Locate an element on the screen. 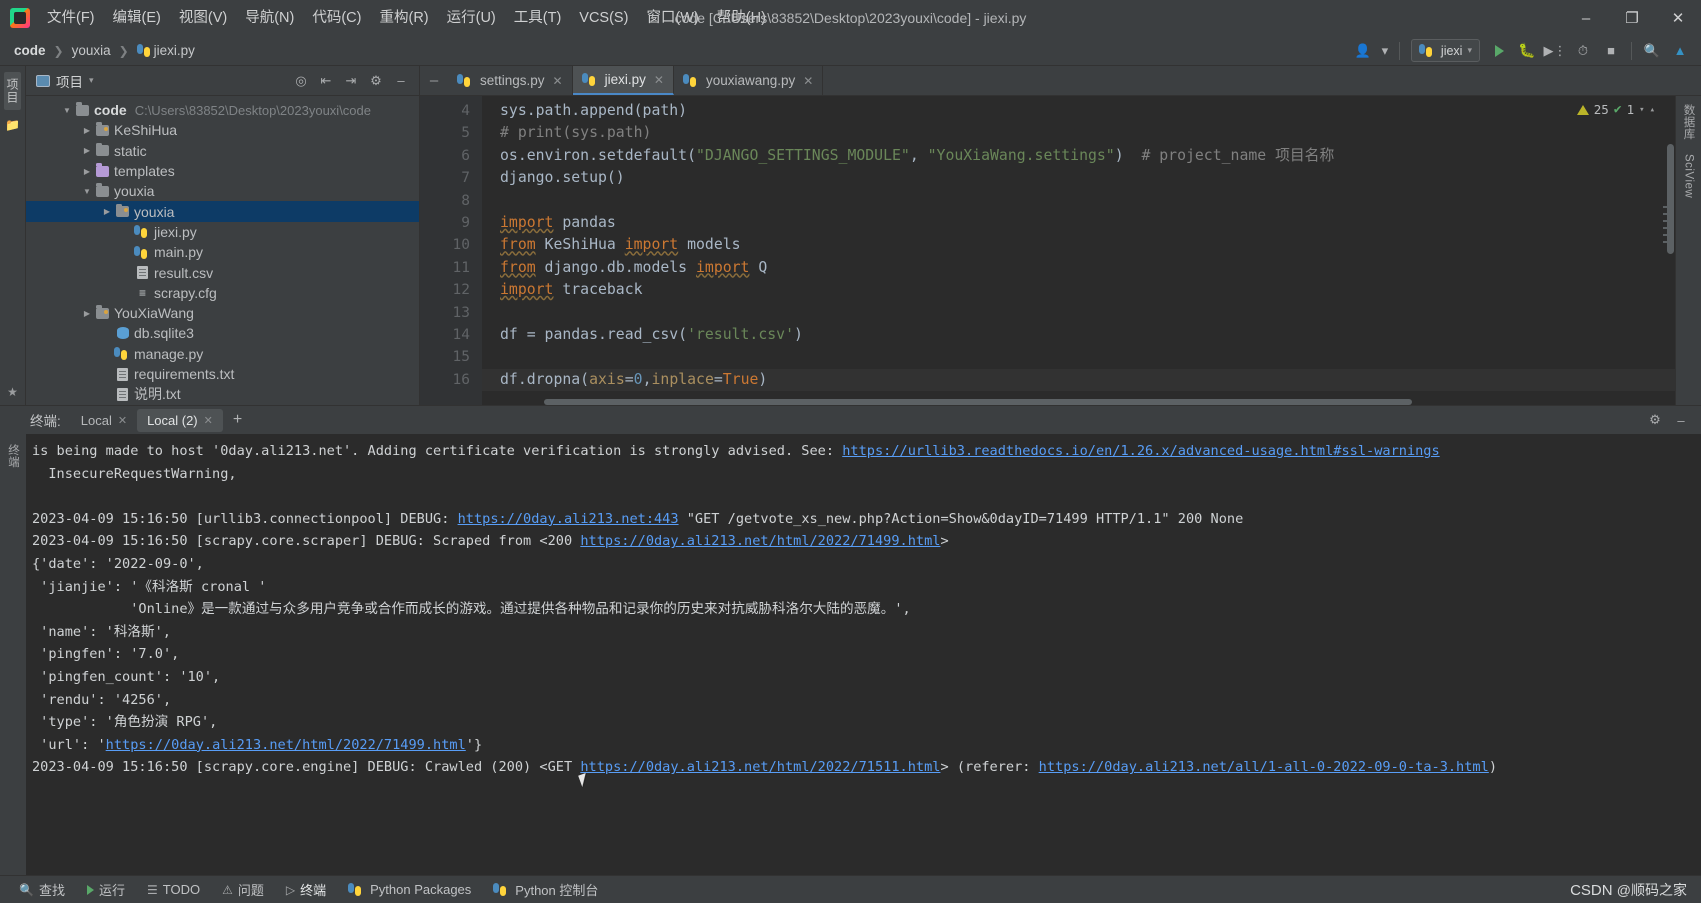 The image size is (1701, 903). run-configuration-selector: jiexi ▾ is located at coordinates (1445, 50).